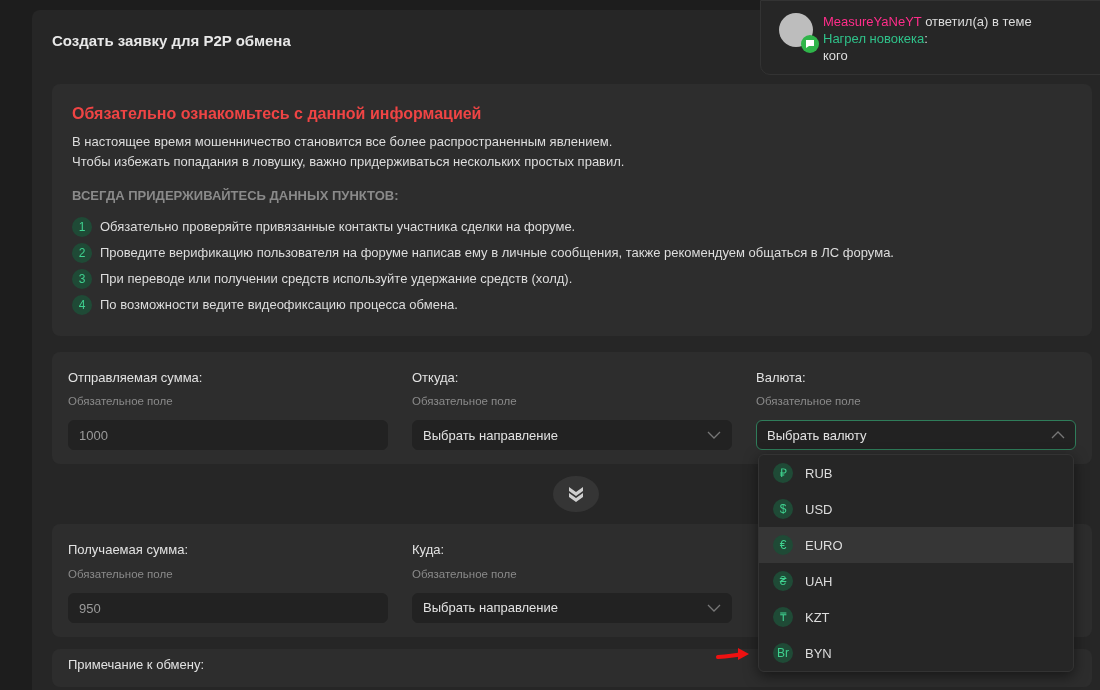 The width and height of the screenshot is (1100, 690). What do you see at coordinates (429, 550) in the screenshot?
I see `field-label: Куда:` at bounding box center [429, 550].